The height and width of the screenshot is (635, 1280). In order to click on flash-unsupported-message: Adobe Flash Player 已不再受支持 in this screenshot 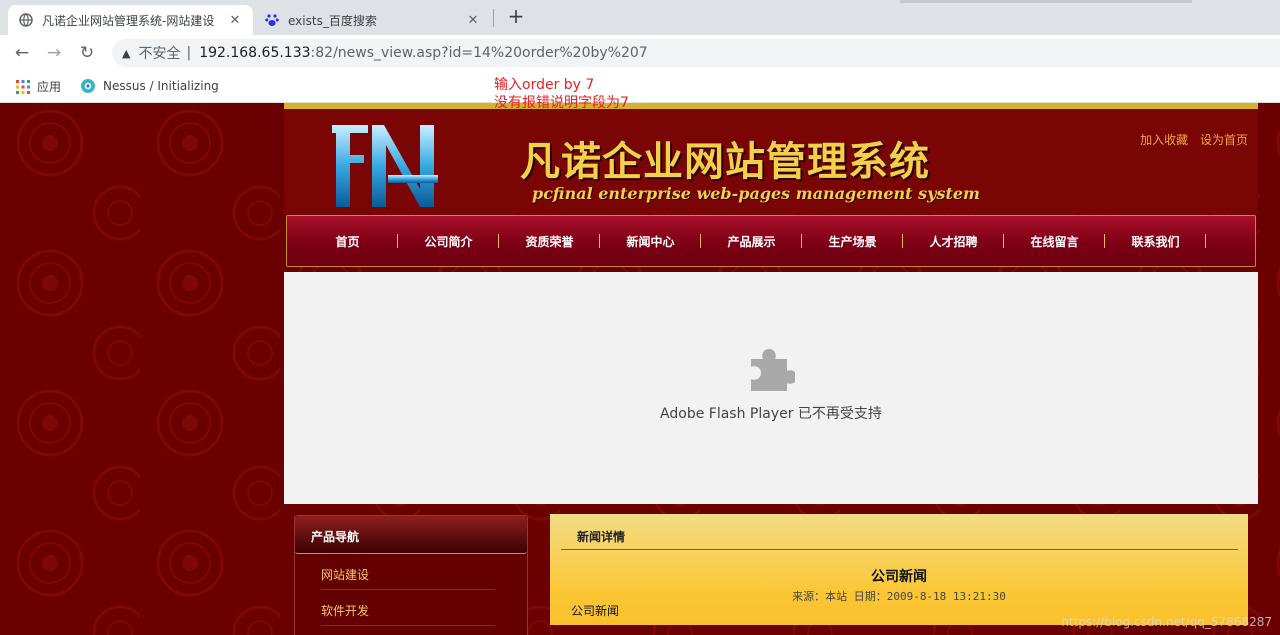, I will do `click(771, 414)`.